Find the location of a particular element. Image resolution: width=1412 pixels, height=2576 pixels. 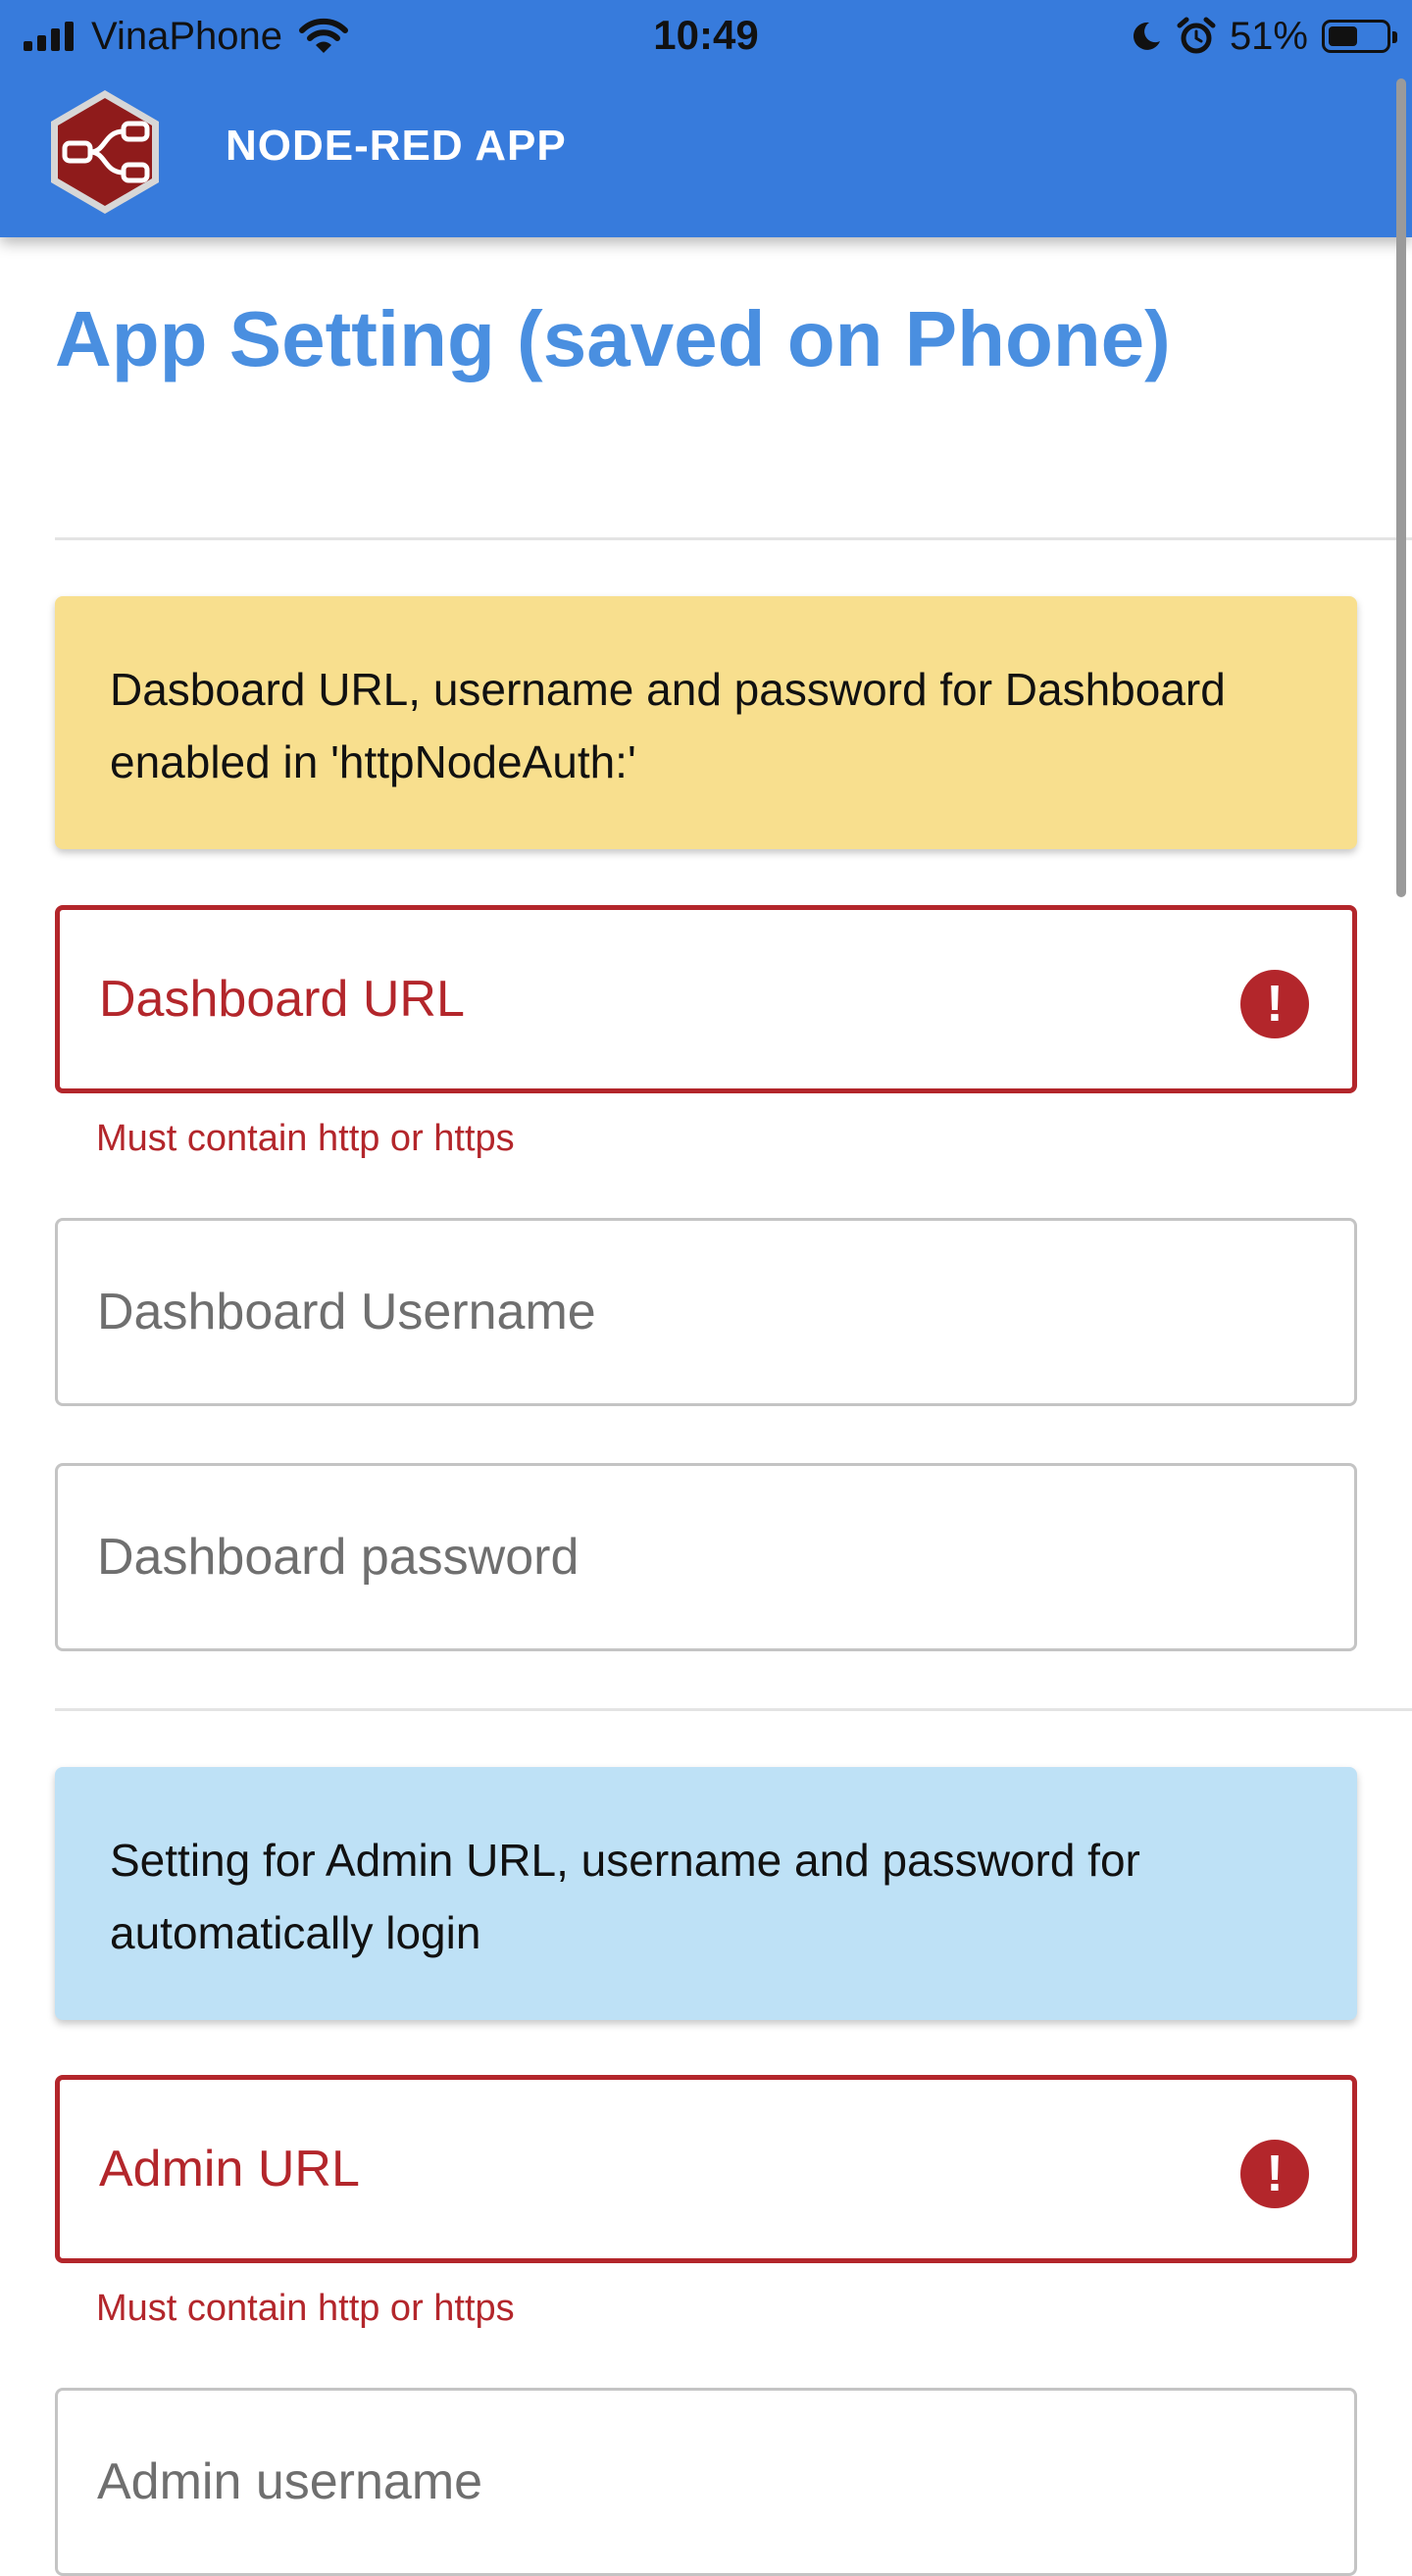

battery-level is located at coordinates (1343, 36).